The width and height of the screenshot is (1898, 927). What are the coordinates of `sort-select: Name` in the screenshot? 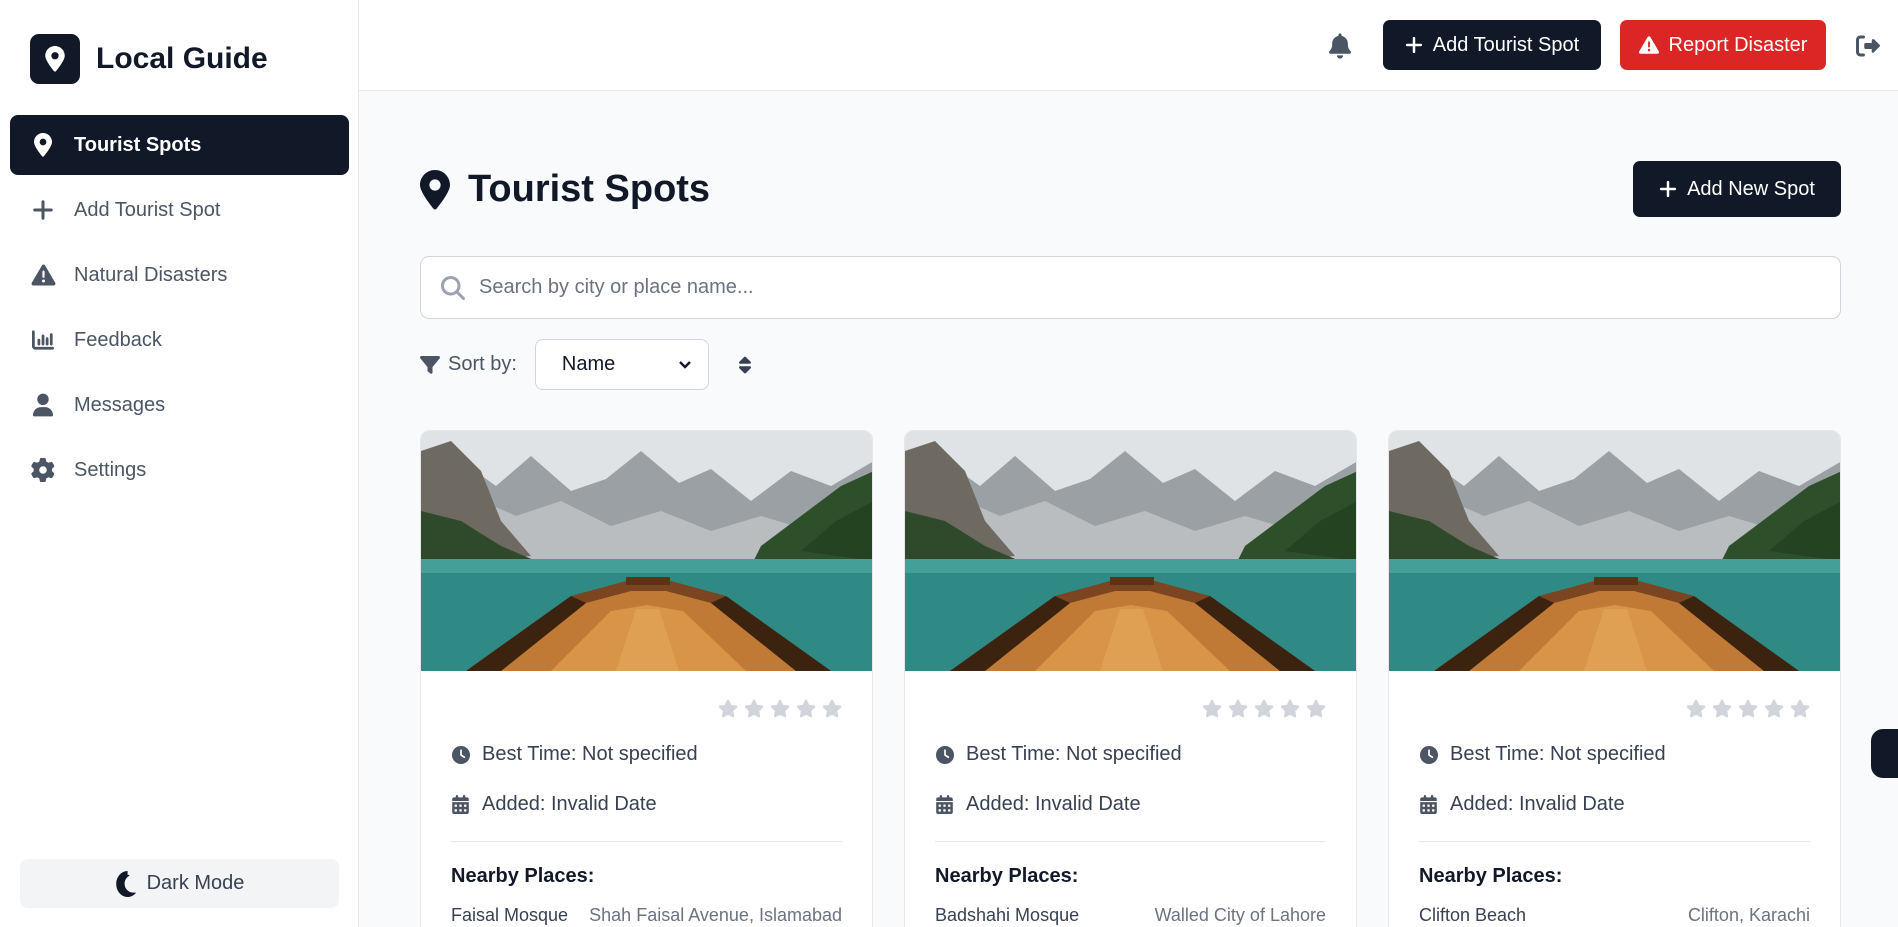 It's located at (621, 364).